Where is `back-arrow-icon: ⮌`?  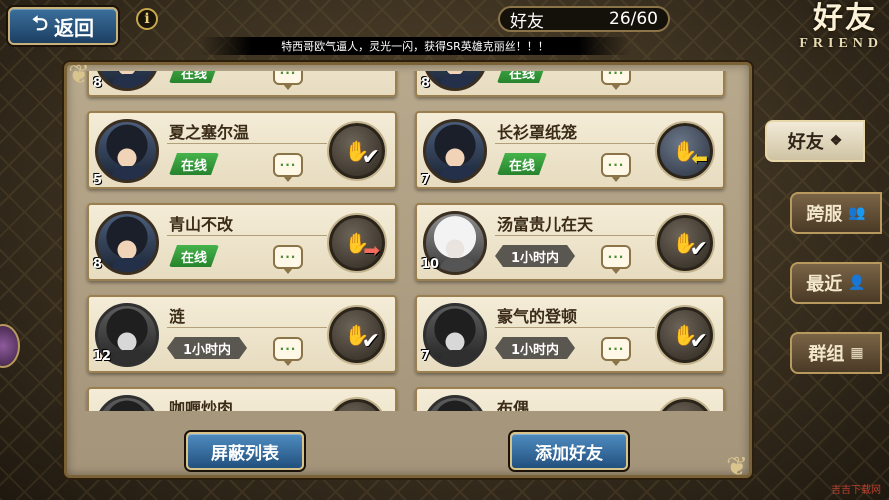
back-arrow-icon: ⮌ is located at coordinates (40, 23).